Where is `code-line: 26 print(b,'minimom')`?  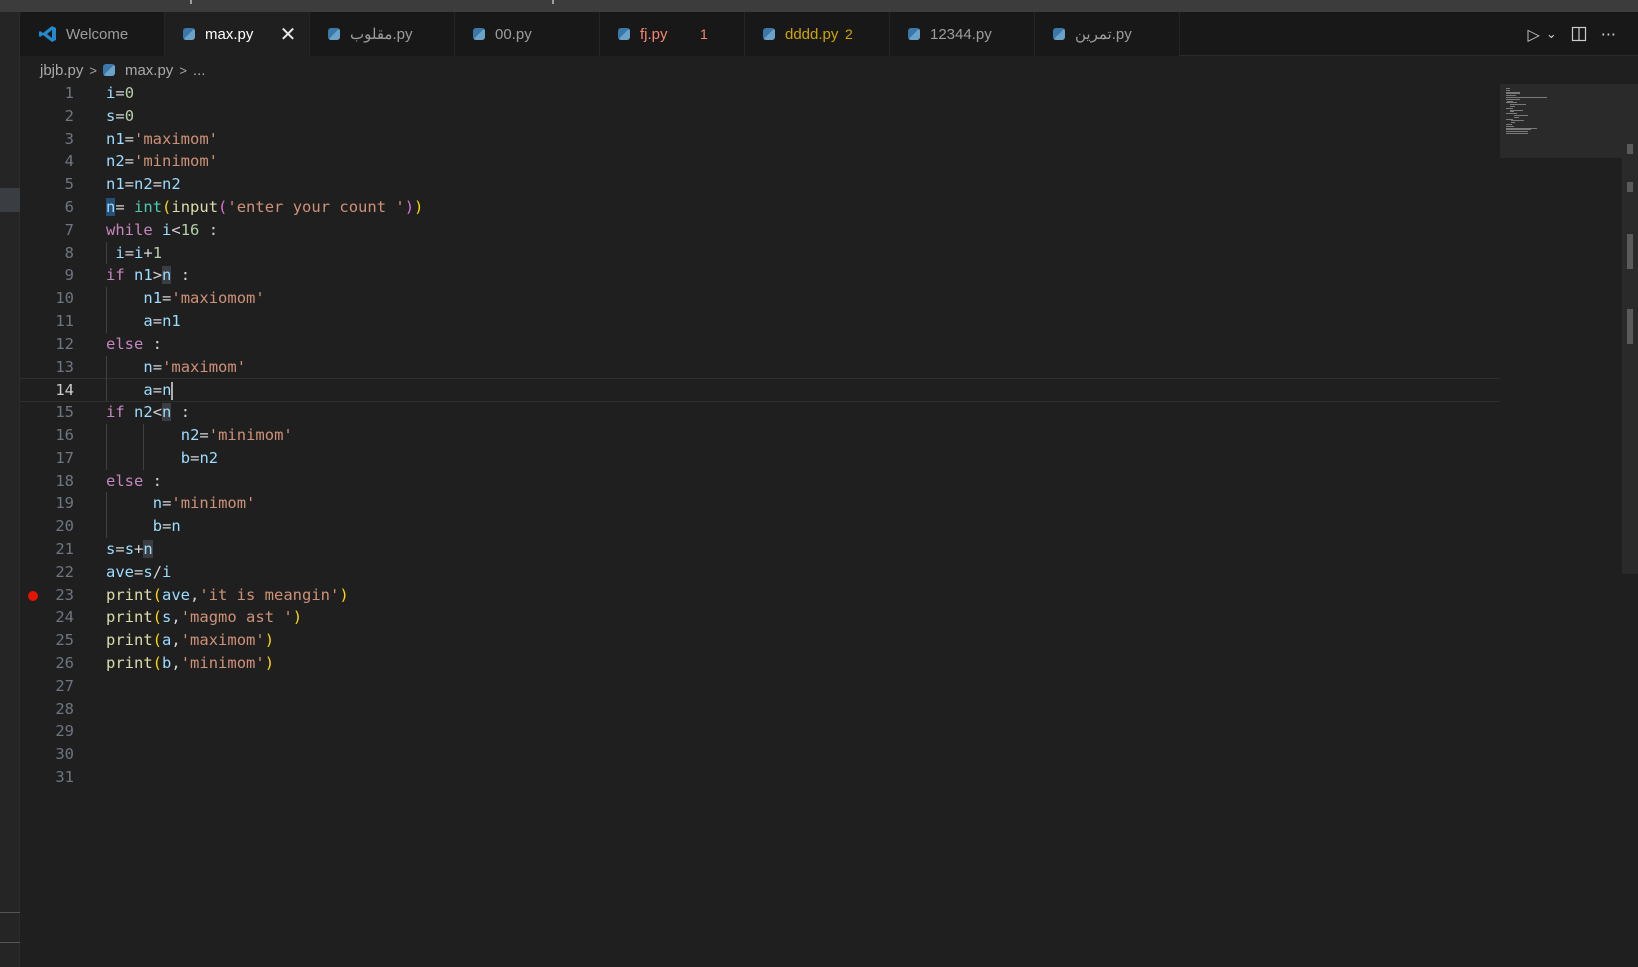 code-line: 26 print(b,'minimom') is located at coordinates (760, 664).